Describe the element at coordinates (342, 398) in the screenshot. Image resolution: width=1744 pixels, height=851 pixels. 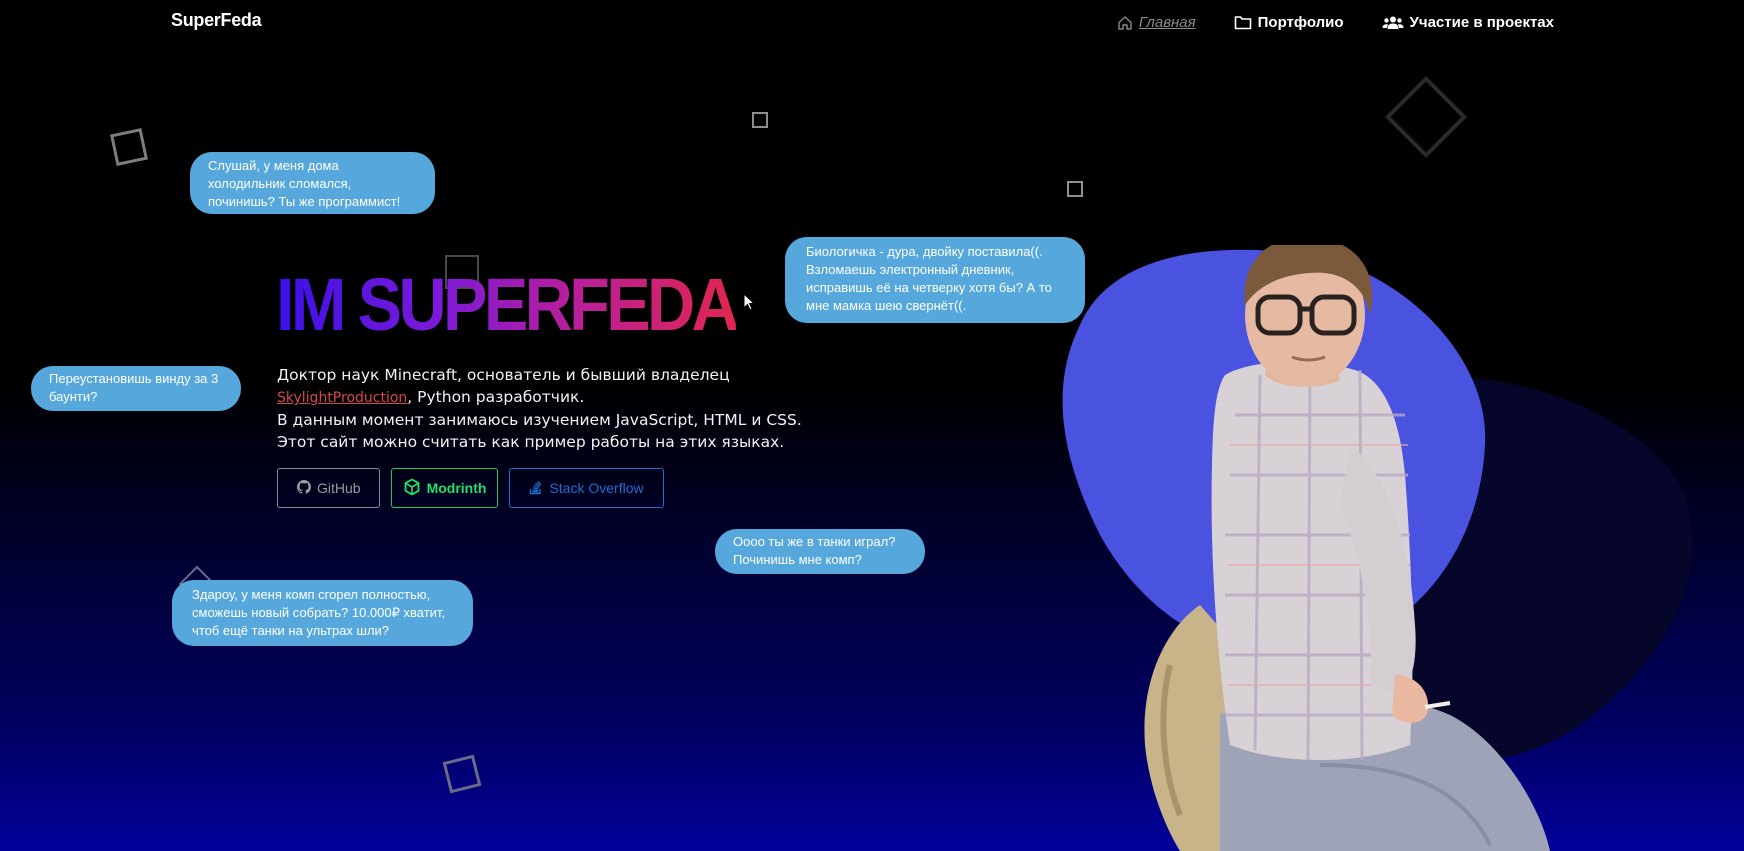
I see `skylight-link: SkylightProduction` at that location.